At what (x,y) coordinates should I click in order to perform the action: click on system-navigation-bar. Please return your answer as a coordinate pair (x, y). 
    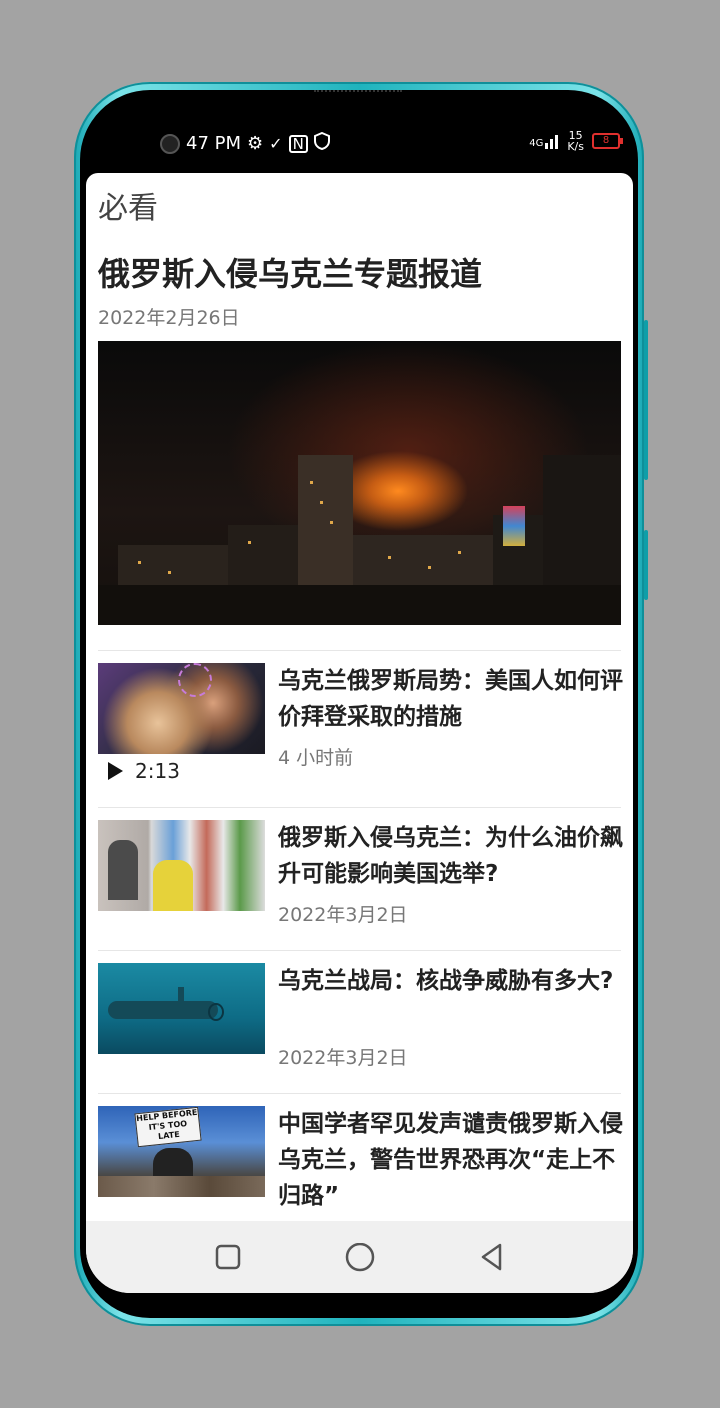
    Looking at the image, I should click on (359, 1257).